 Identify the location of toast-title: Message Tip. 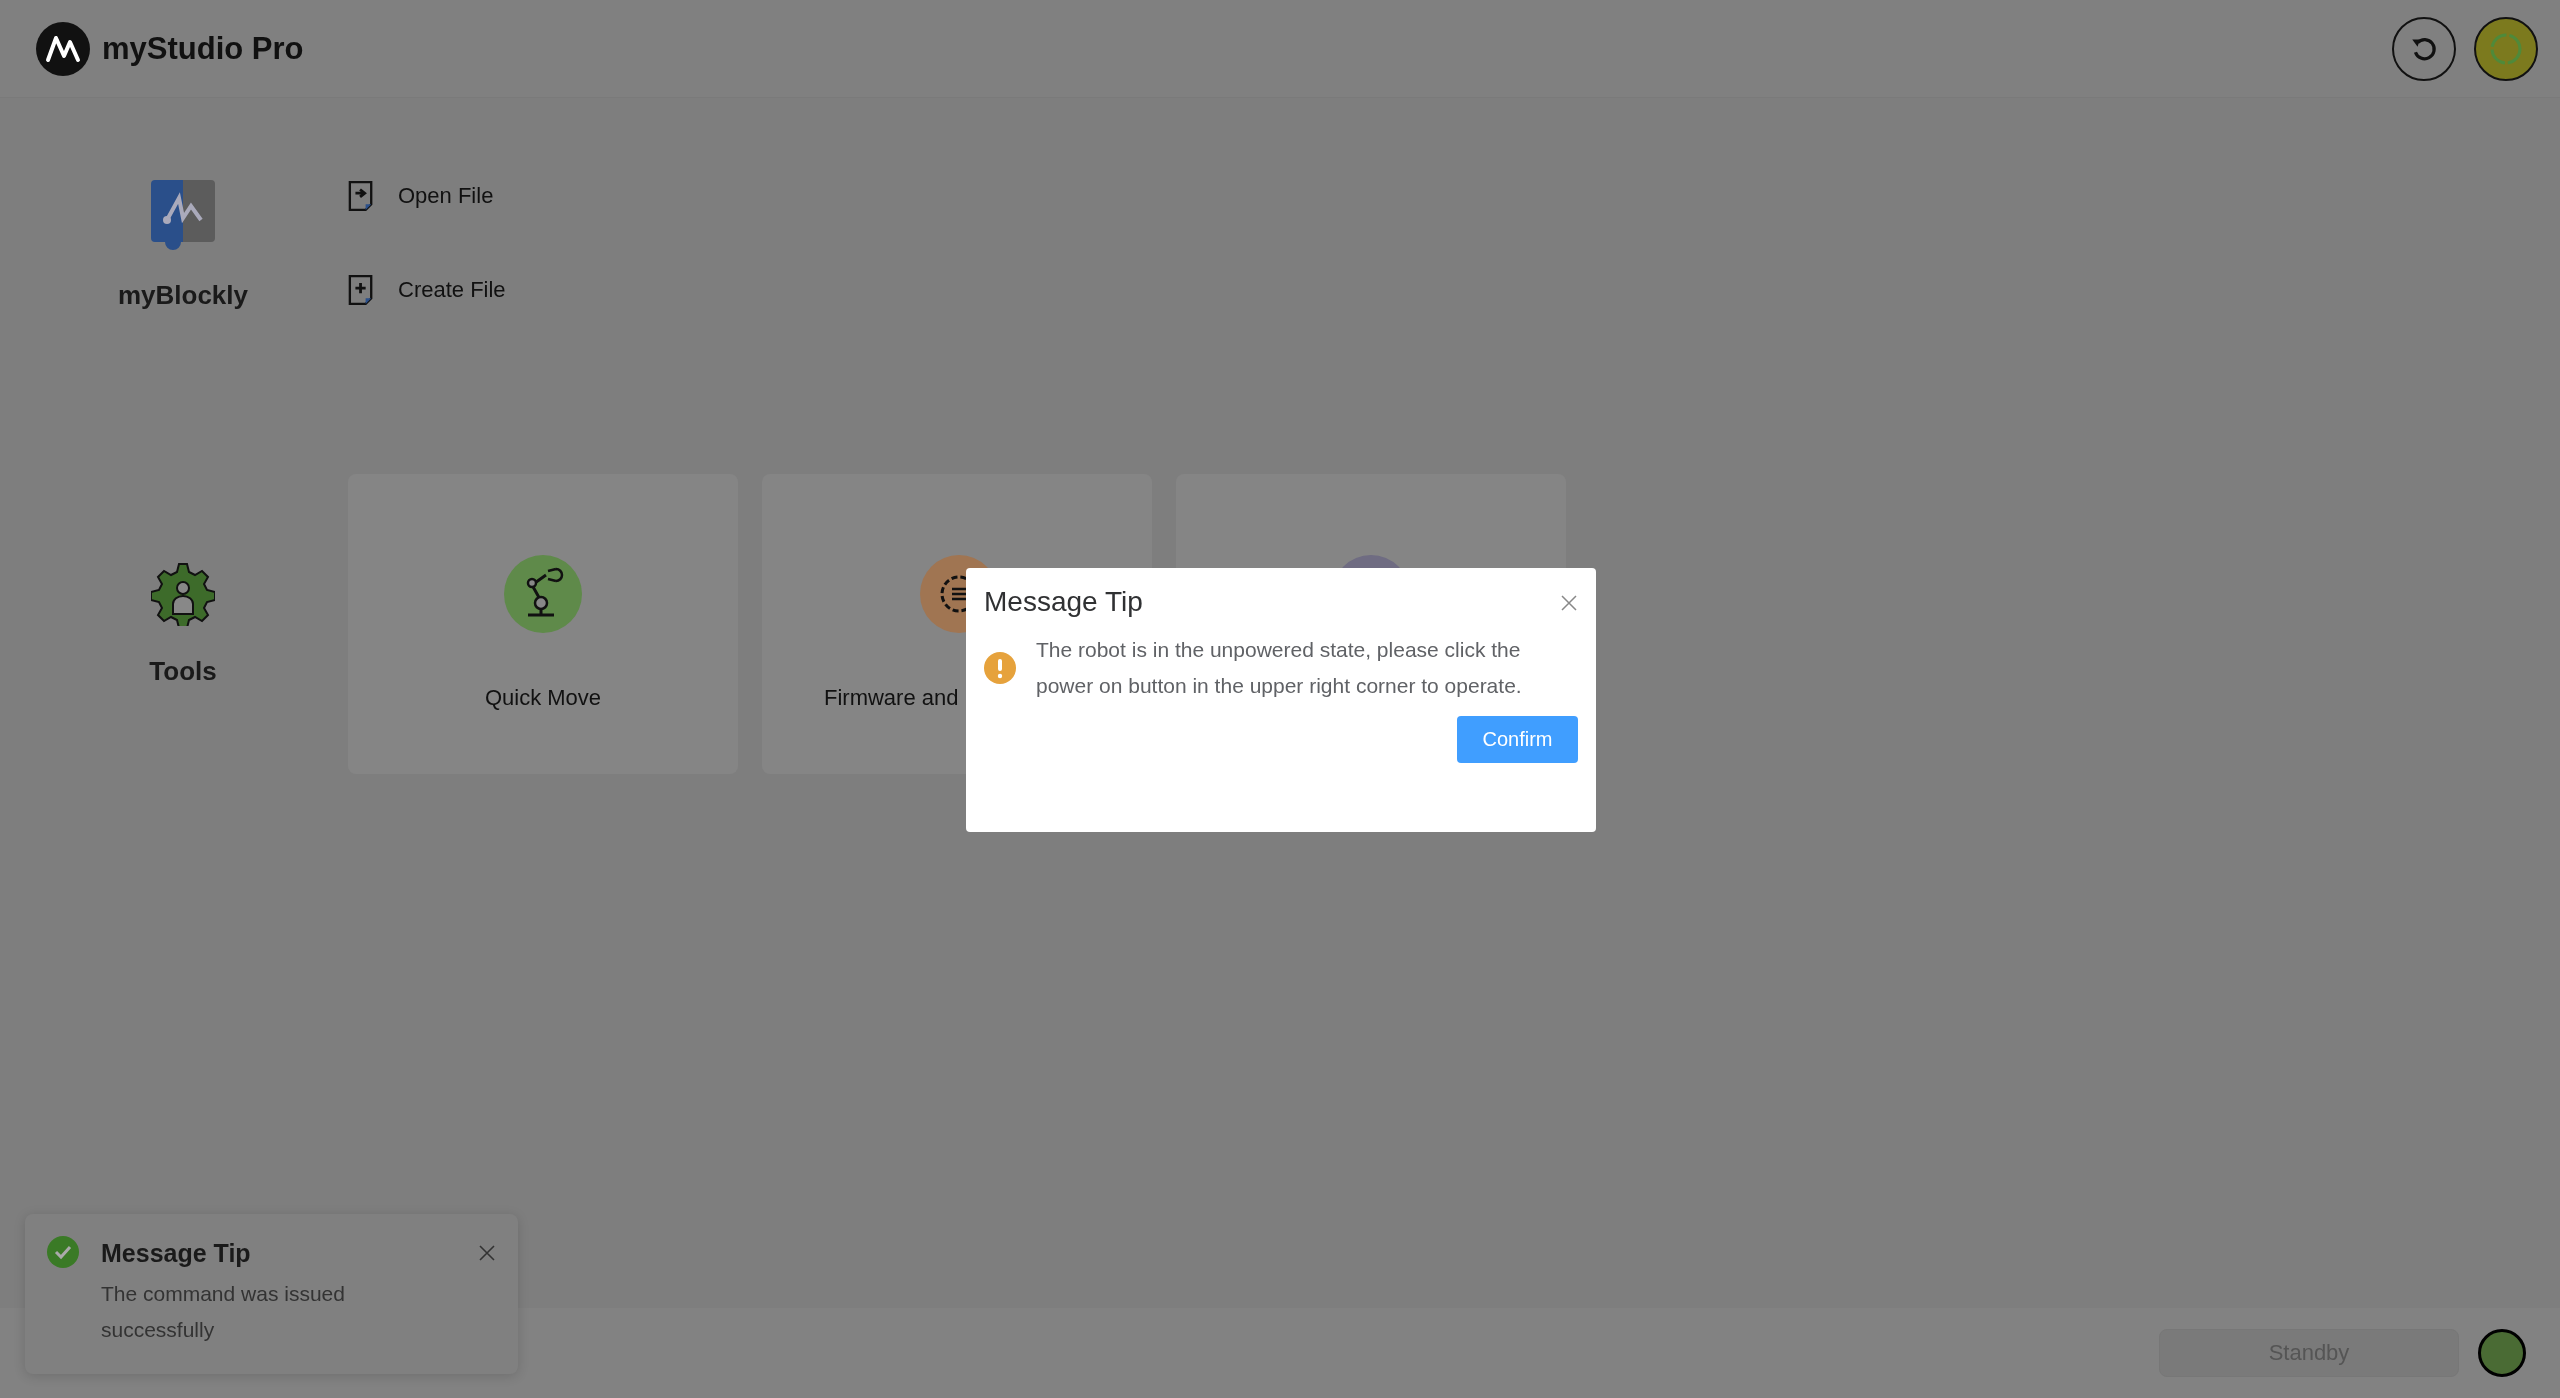
(176, 1253).